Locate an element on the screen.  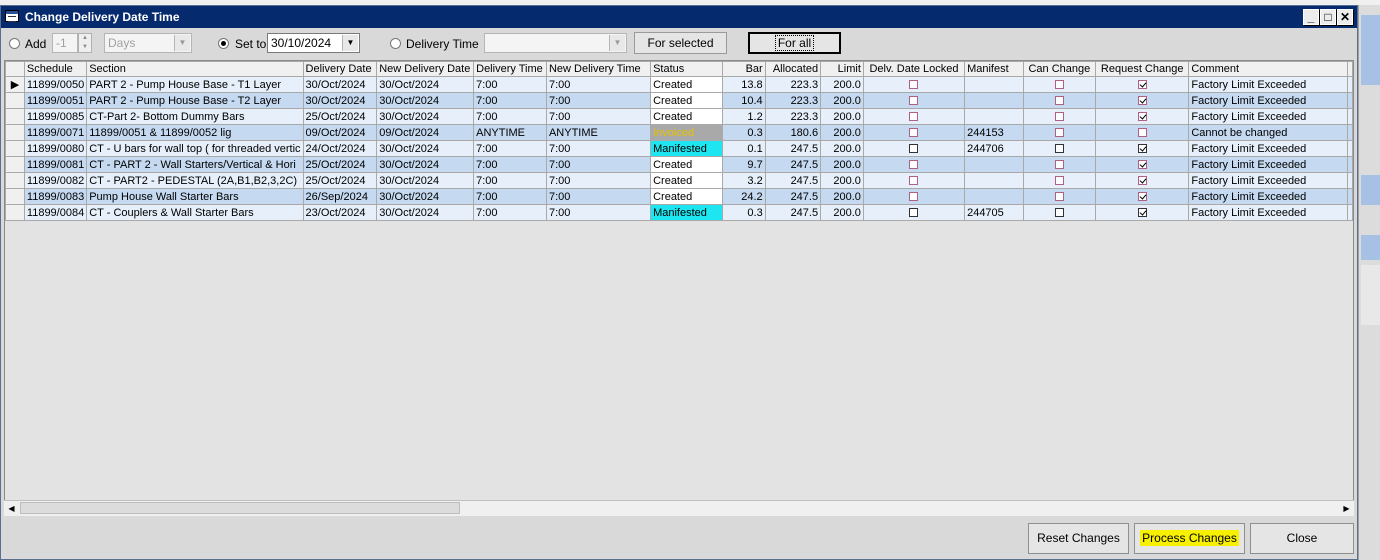
cell-schedule: 11899/0082 is located at coordinates (55, 180).